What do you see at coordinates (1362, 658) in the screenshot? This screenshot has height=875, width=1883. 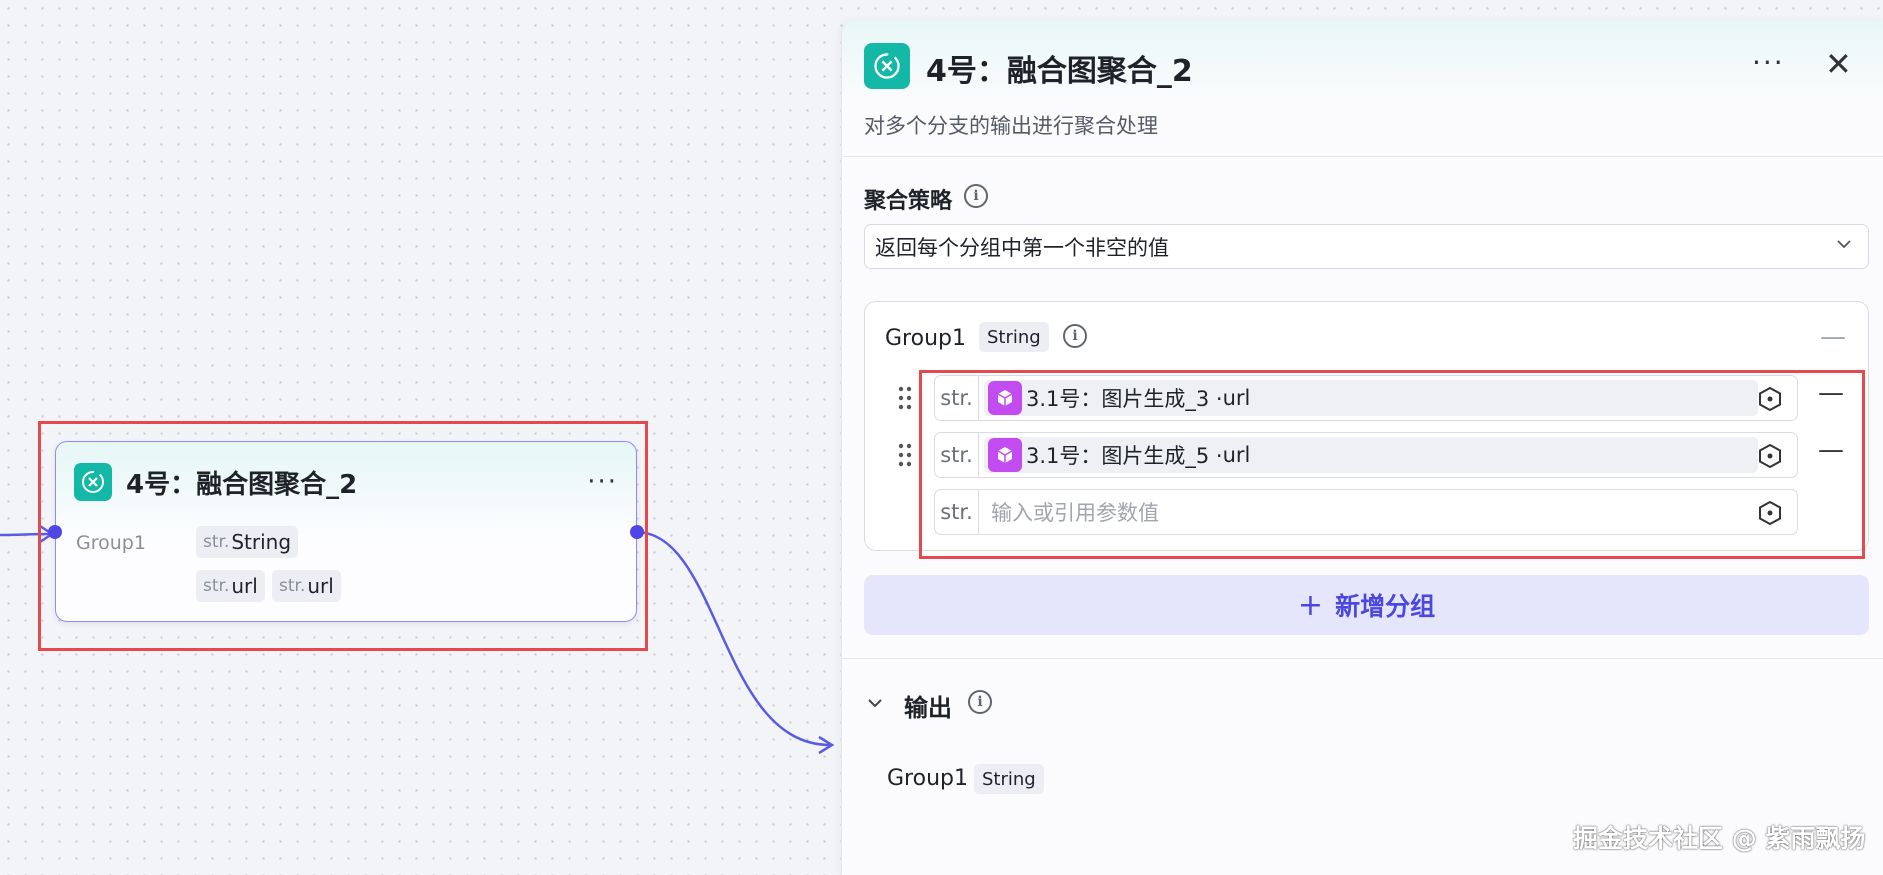 I see `section-divider` at bounding box center [1362, 658].